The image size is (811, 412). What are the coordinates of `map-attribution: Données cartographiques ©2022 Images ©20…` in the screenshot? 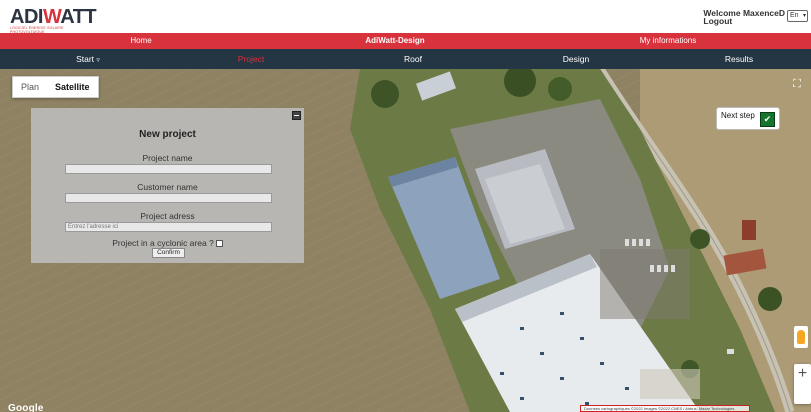 It's located at (665, 408).